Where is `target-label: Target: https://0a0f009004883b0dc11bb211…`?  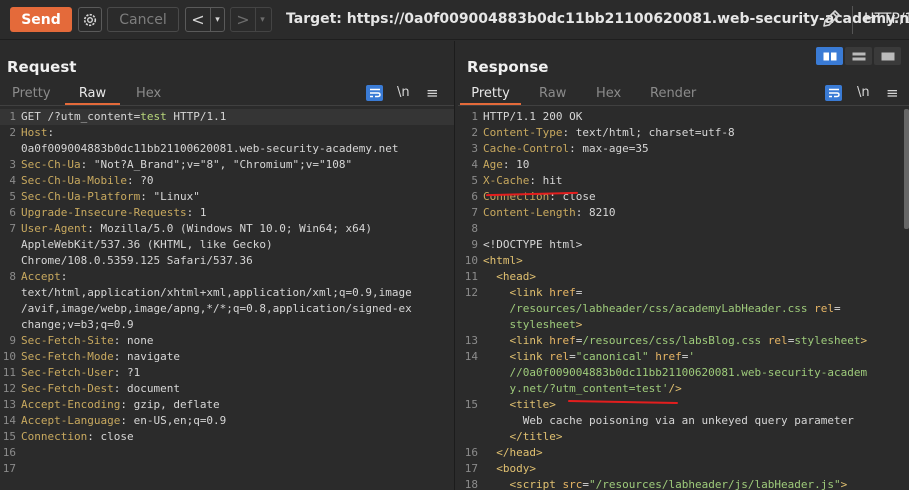
target-label: Target: https://0a0f009004883b0dc11bb211… is located at coordinates (597, 19).